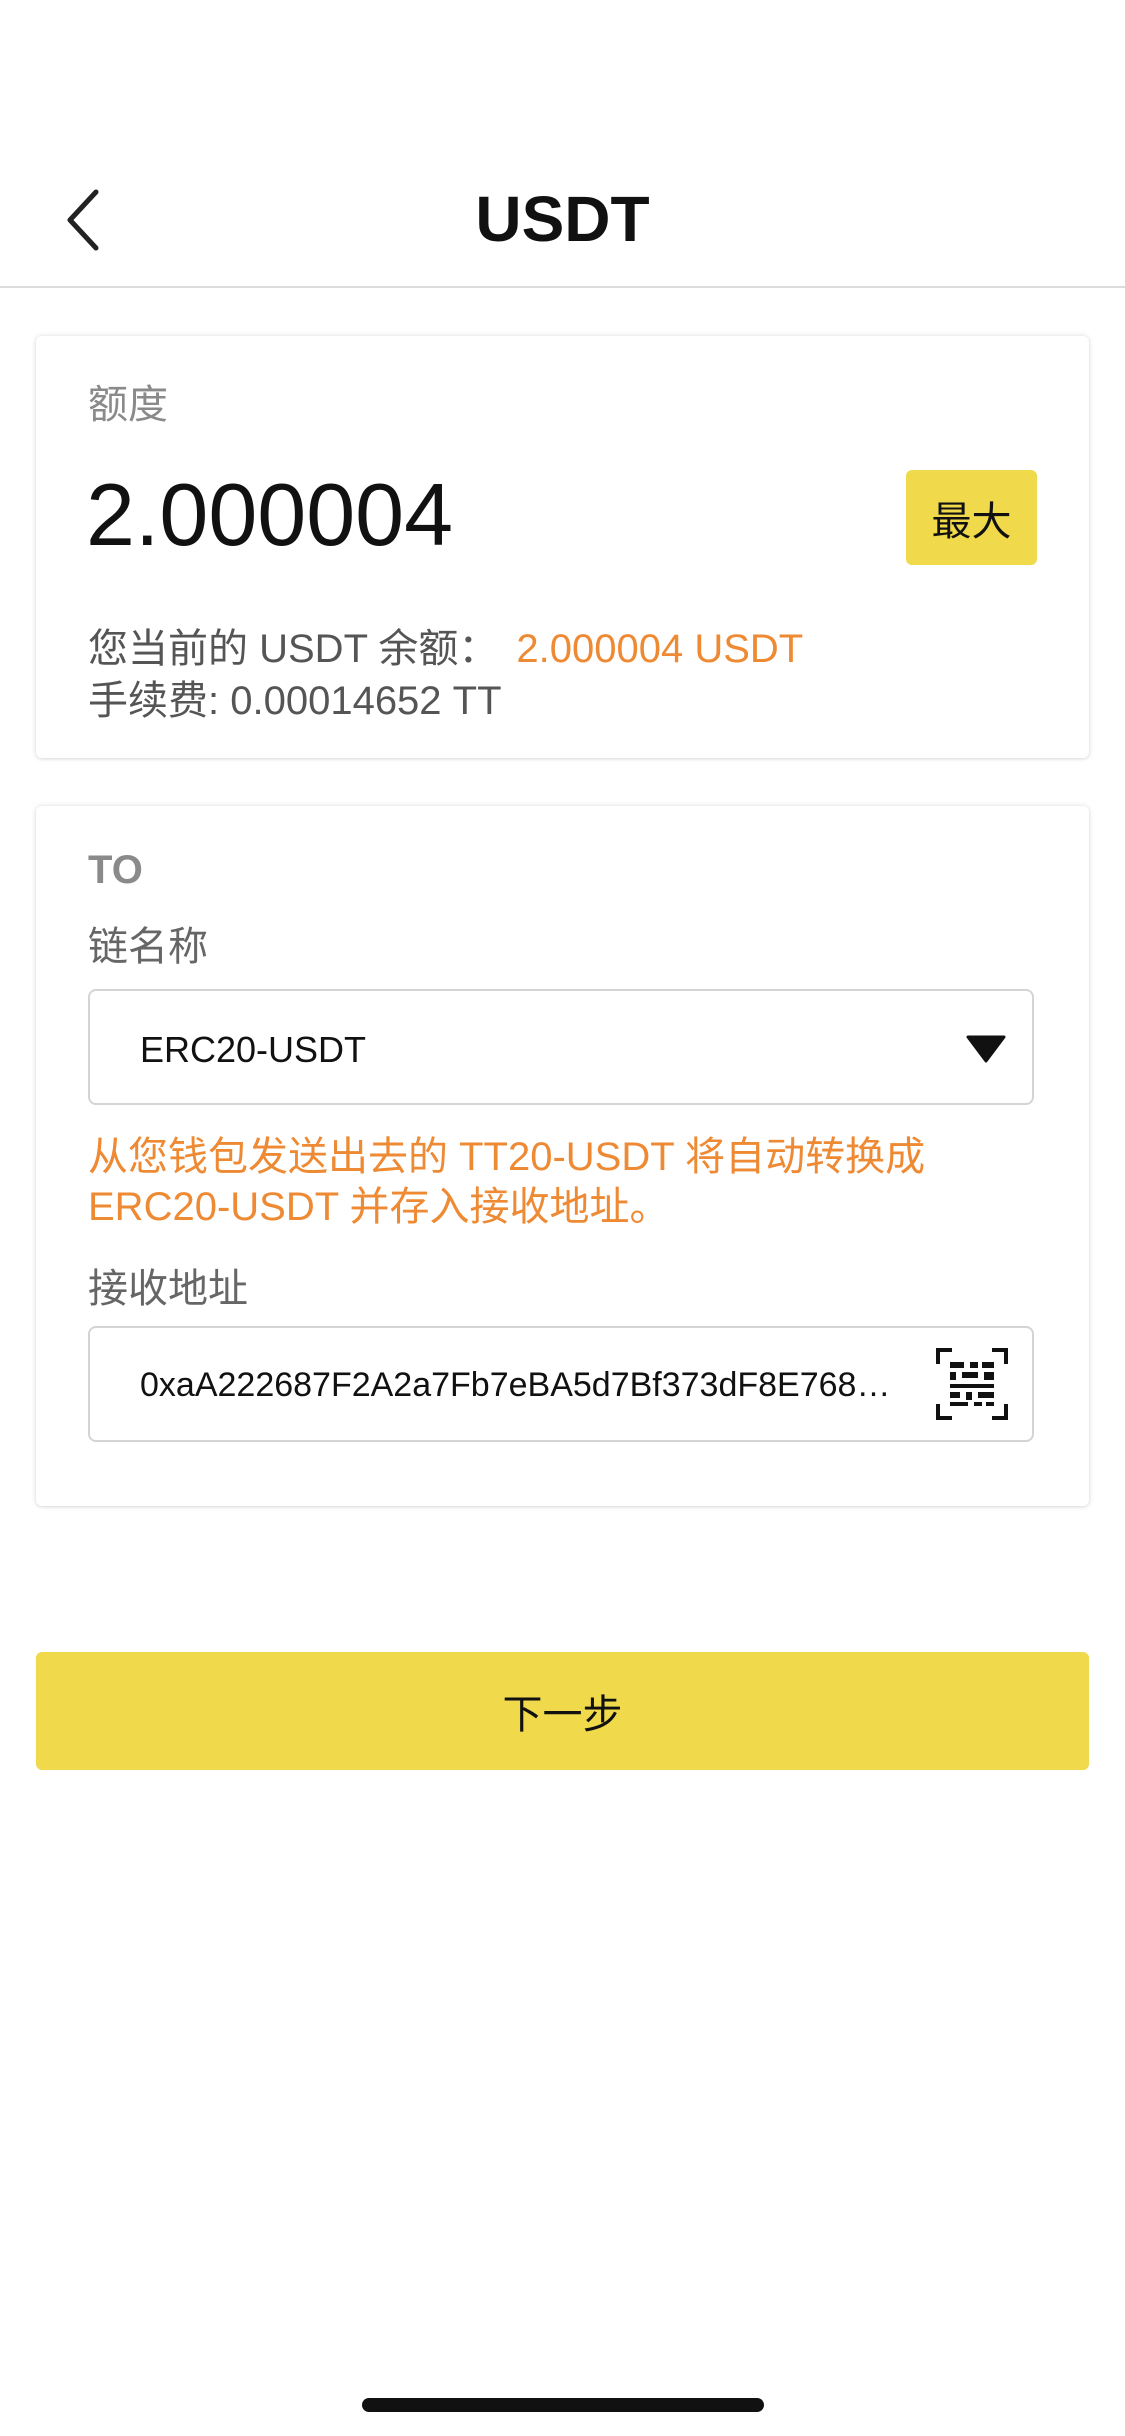 The height and width of the screenshot is (2436, 1125). Describe the element at coordinates (562, 144) in the screenshot. I see `nav-header: USDT` at that location.